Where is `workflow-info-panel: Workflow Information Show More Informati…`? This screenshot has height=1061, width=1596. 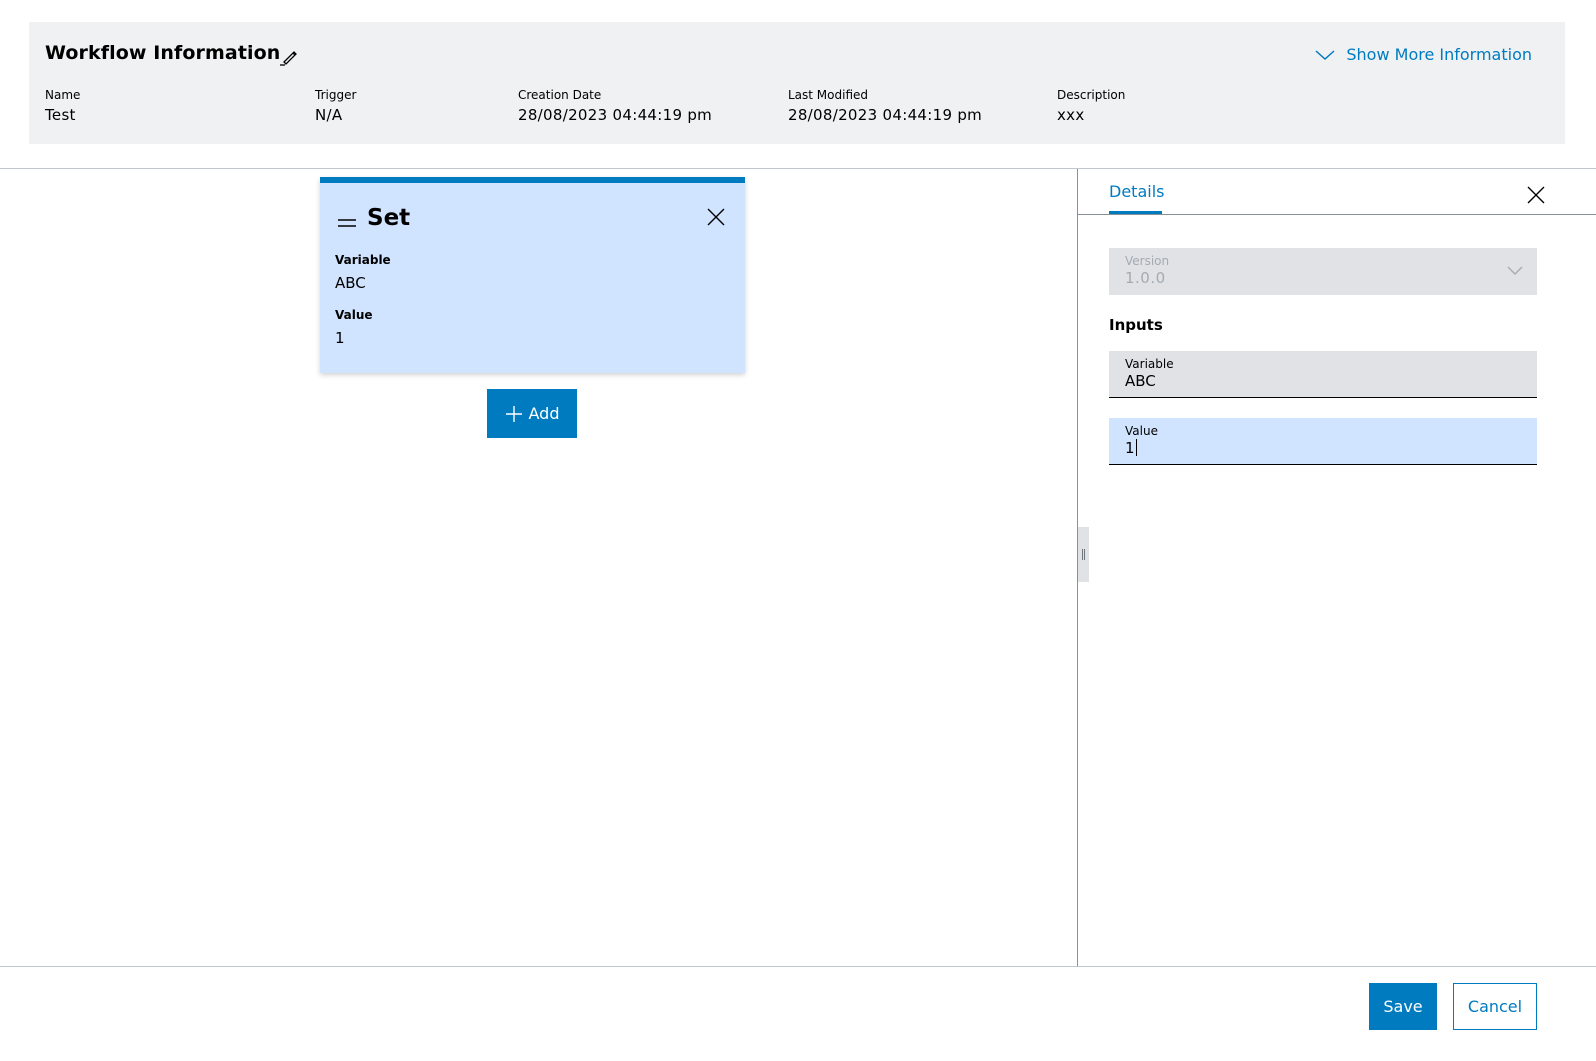
workflow-info-panel: Workflow Information Show More Informati… is located at coordinates (797, 83).